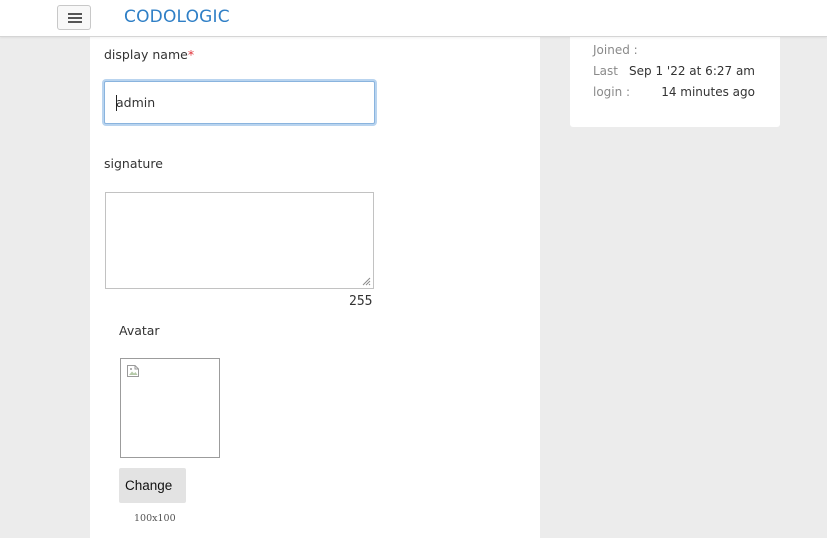 Image resolution: width=827 pixels, height=538 pixels. I want to click on avatar-image, so click(170, 408).